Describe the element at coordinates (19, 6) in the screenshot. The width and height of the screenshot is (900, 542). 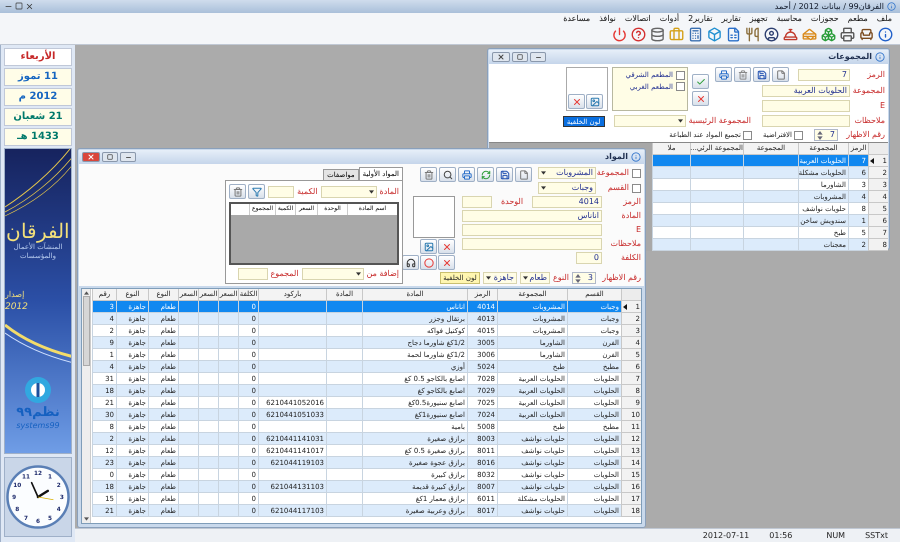
I see `maximize-icon` at that location.